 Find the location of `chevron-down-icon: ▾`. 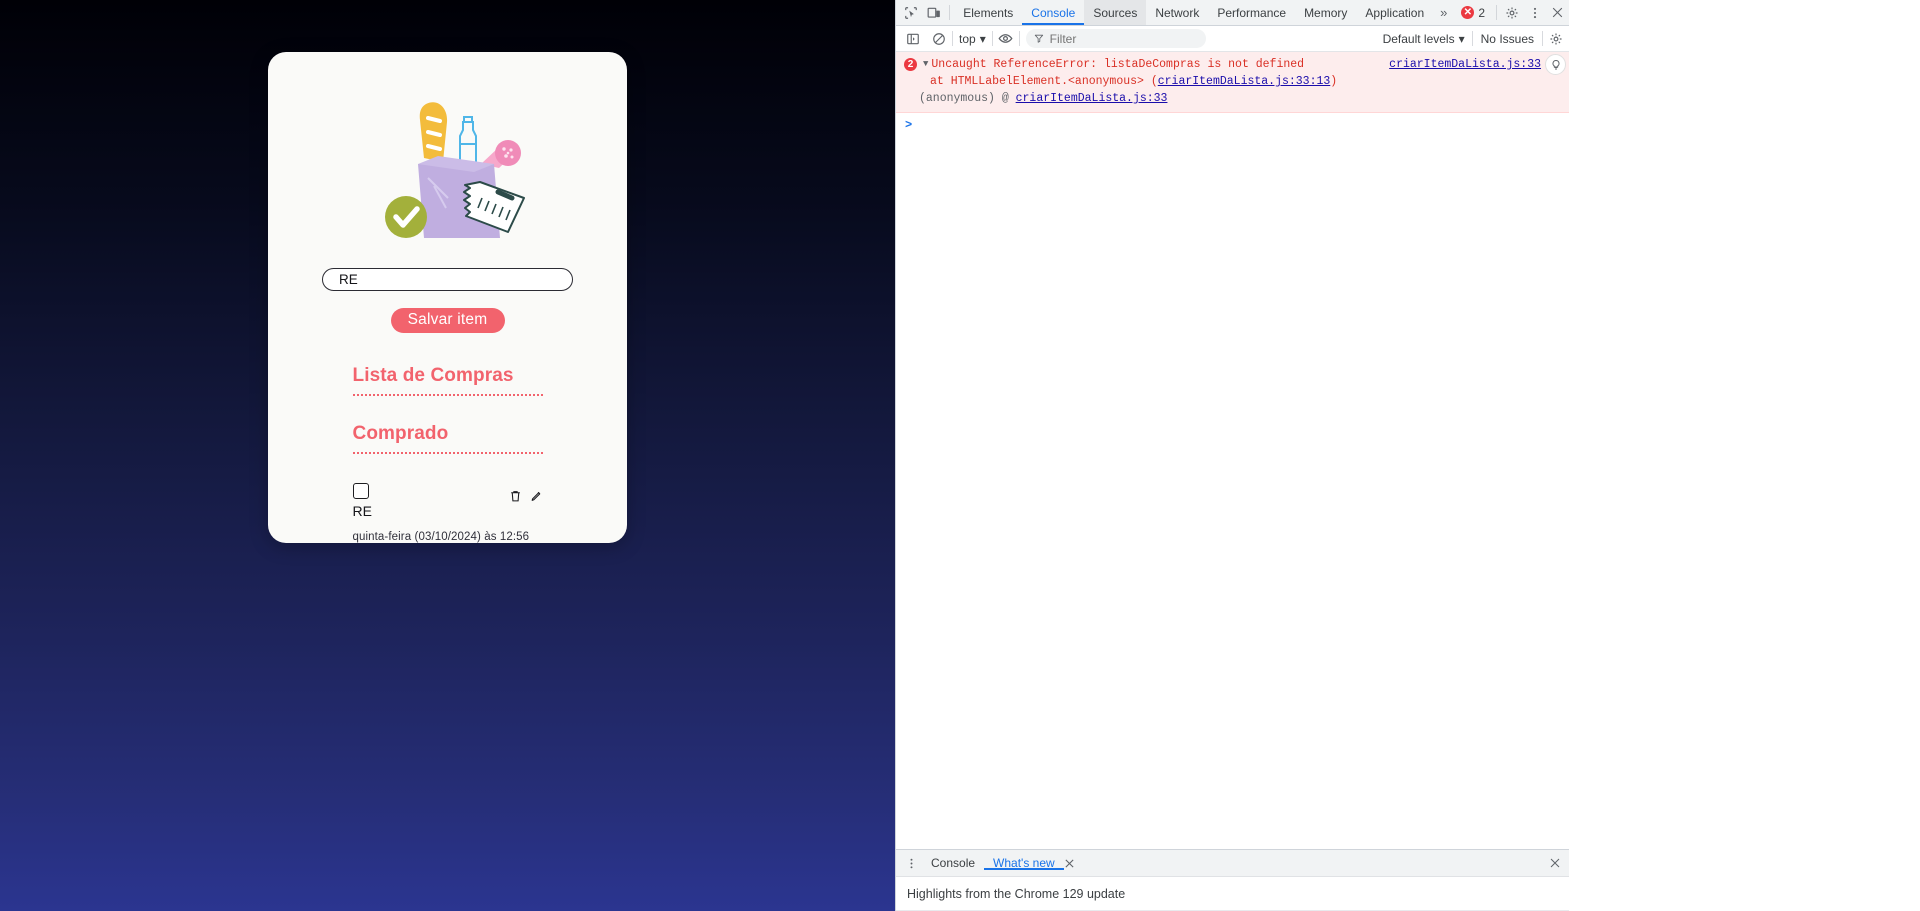

chevron-down-icon: ▾ is located at coordinates (982, 38).